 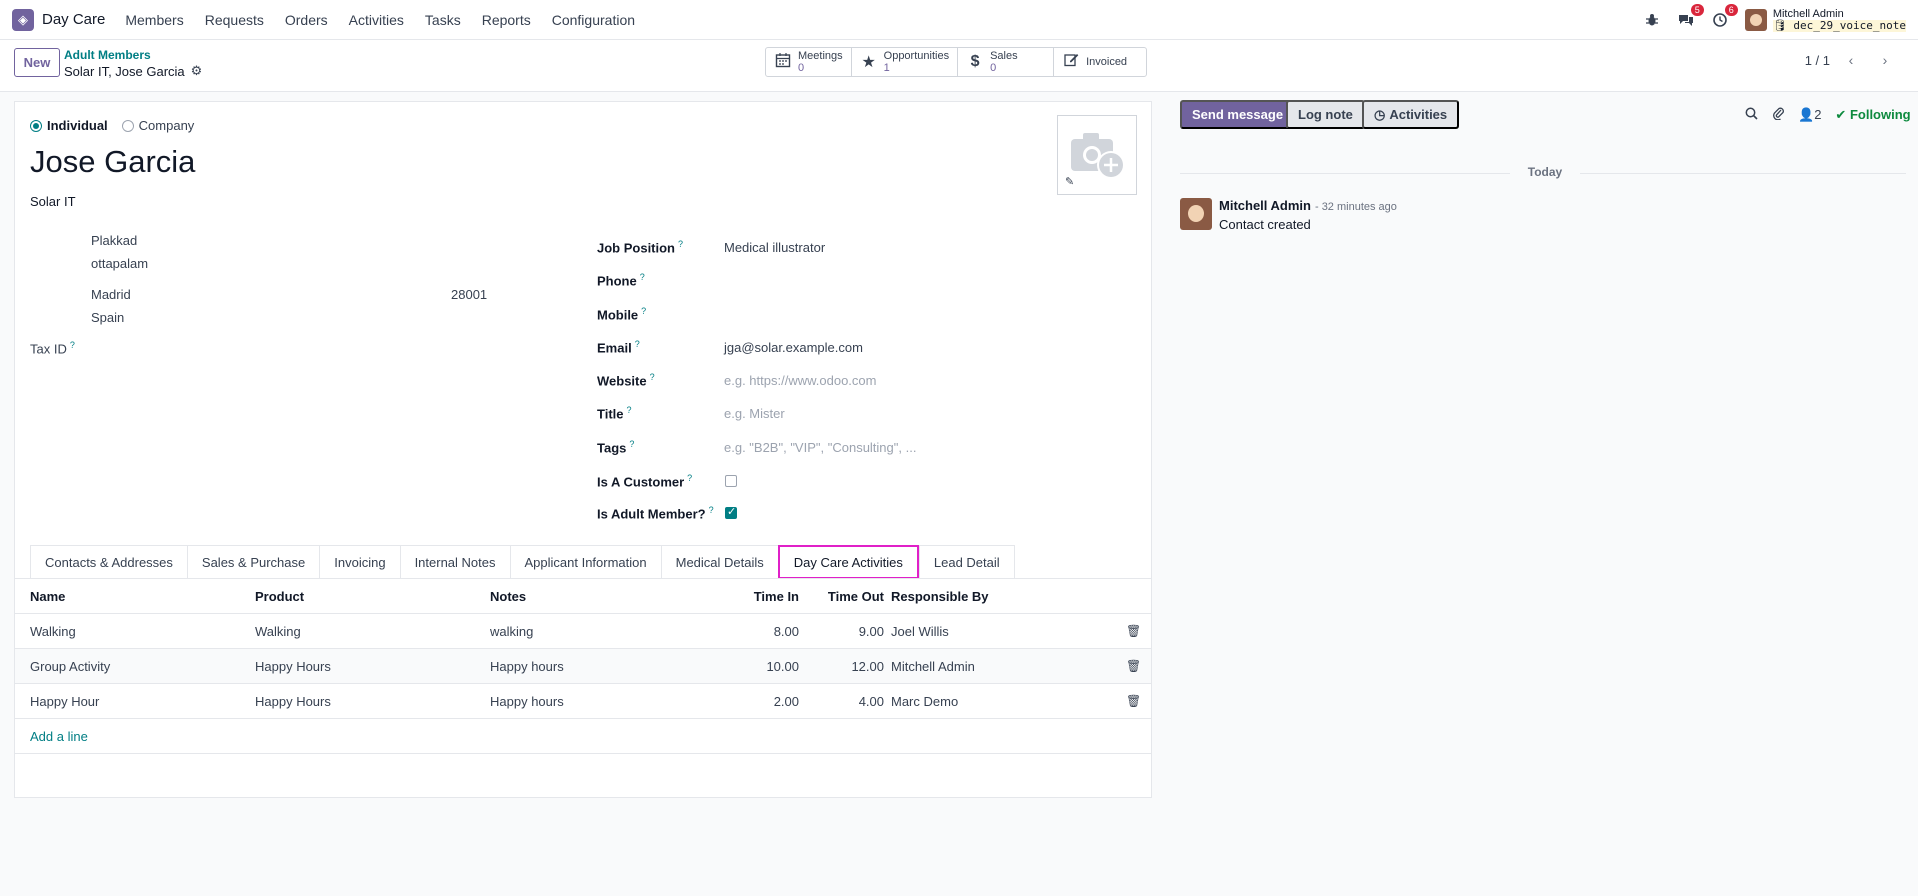 I want to click on image-upload: ✎, so click(x=1097, y=155).